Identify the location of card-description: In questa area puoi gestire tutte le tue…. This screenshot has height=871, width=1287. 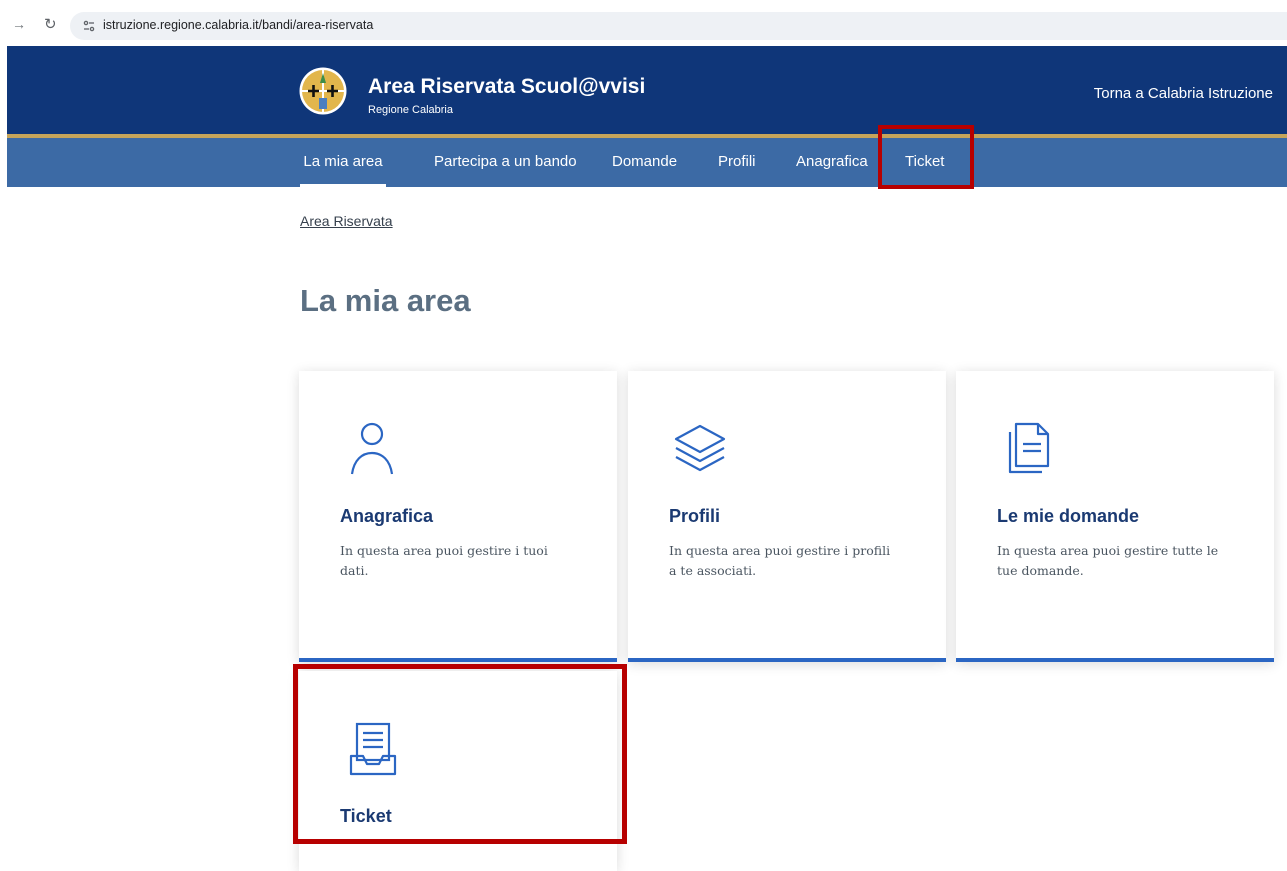
(1108, 560).